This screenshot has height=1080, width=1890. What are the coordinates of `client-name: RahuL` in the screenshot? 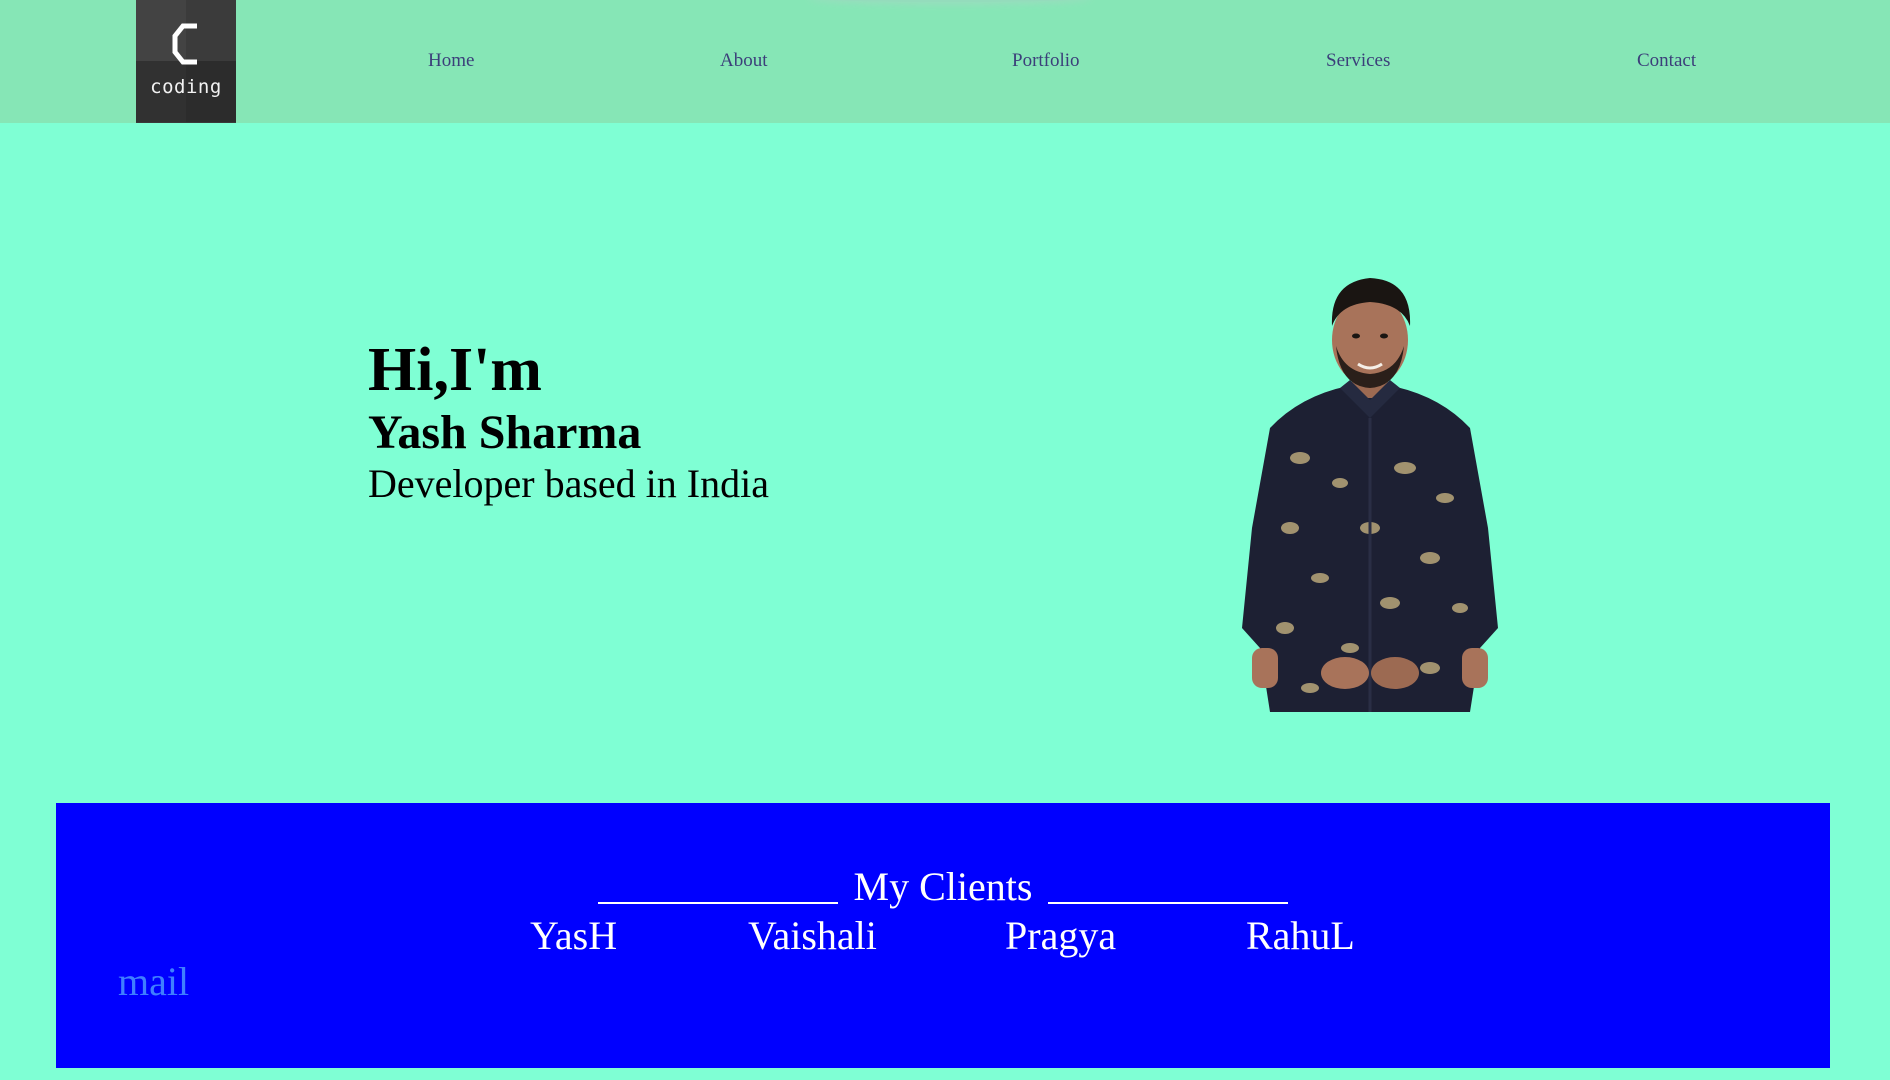 It's located at (1300, 935).